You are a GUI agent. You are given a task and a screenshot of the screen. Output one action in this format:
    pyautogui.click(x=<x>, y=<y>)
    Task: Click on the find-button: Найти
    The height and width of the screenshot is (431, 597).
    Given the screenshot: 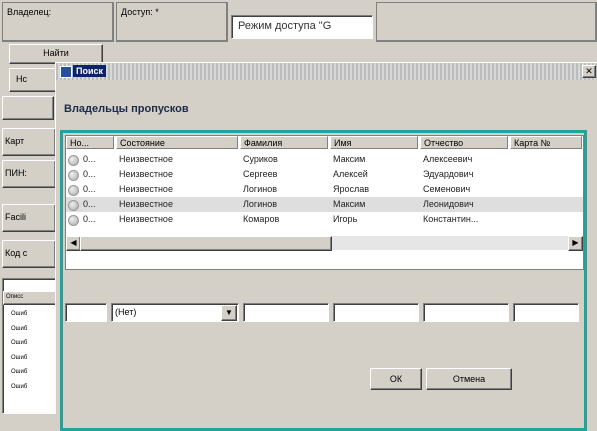 What is the action you would take?
    pyautogui.click(x=56, y=54)
    